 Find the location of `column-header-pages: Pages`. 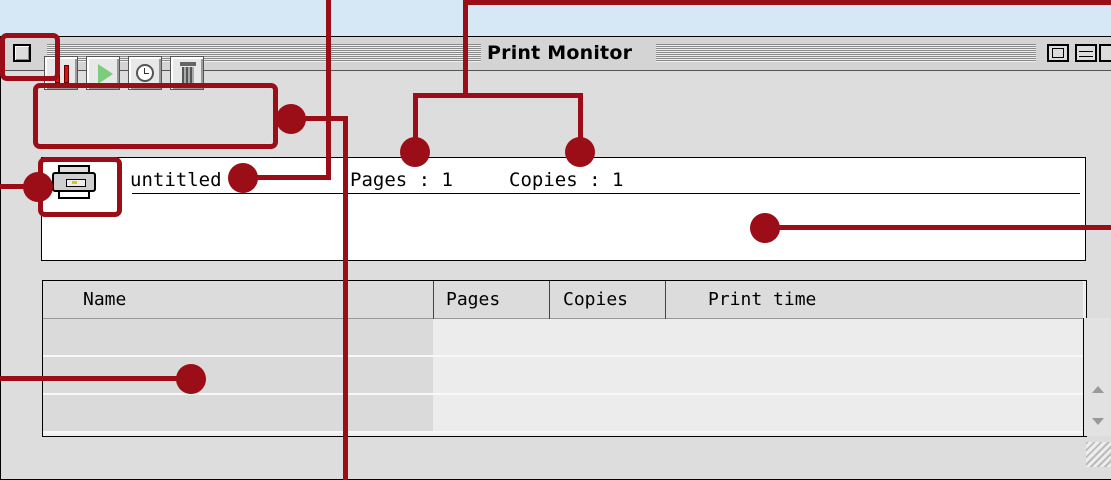

column-header-pages: Pages is located at coordinates (473, 299).